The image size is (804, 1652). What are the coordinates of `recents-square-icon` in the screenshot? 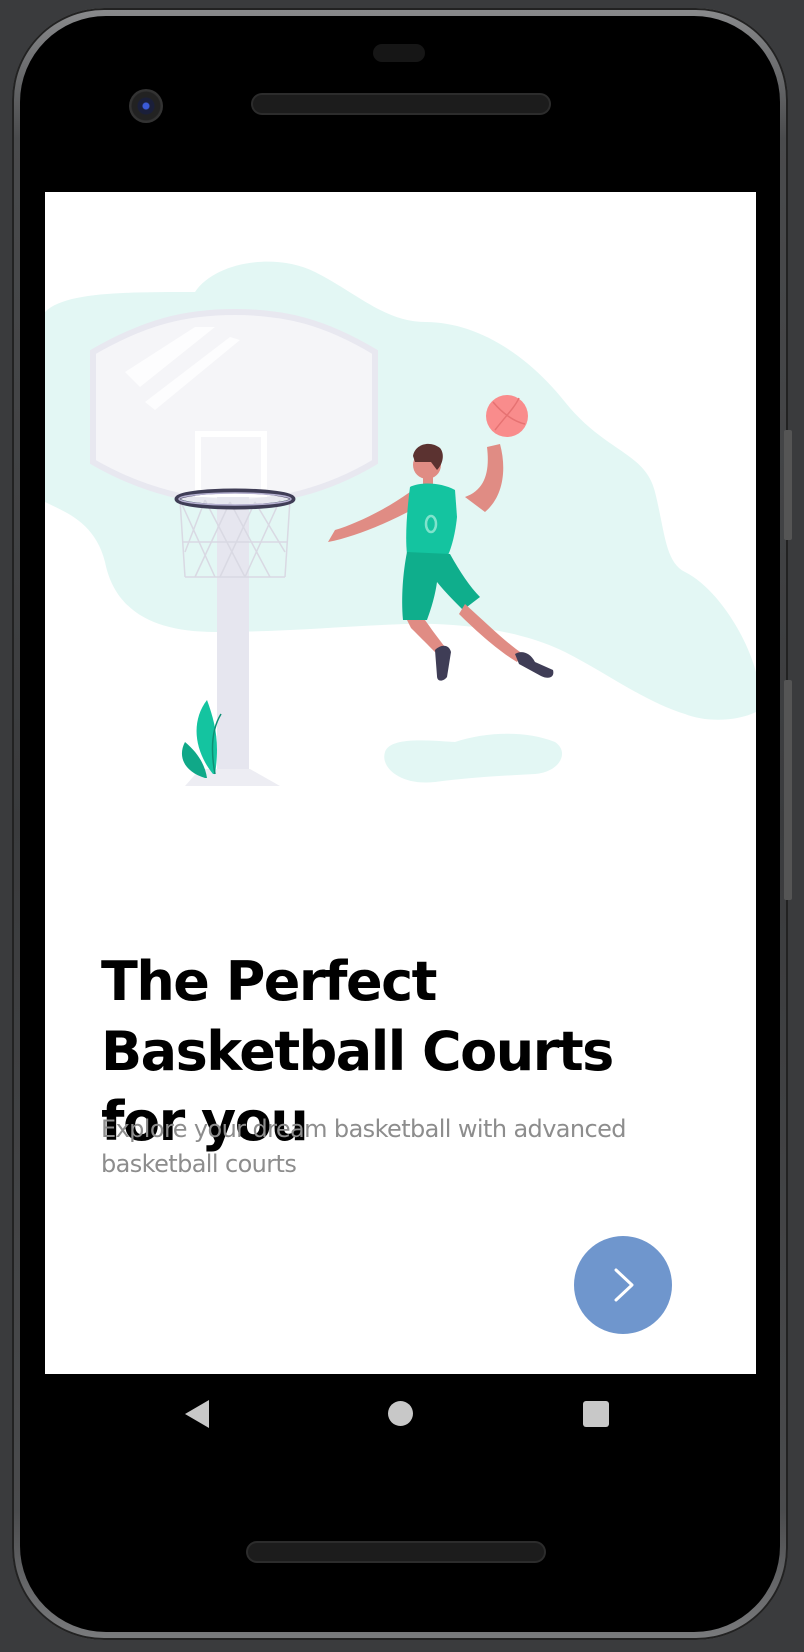 It's located at (596, 1414).